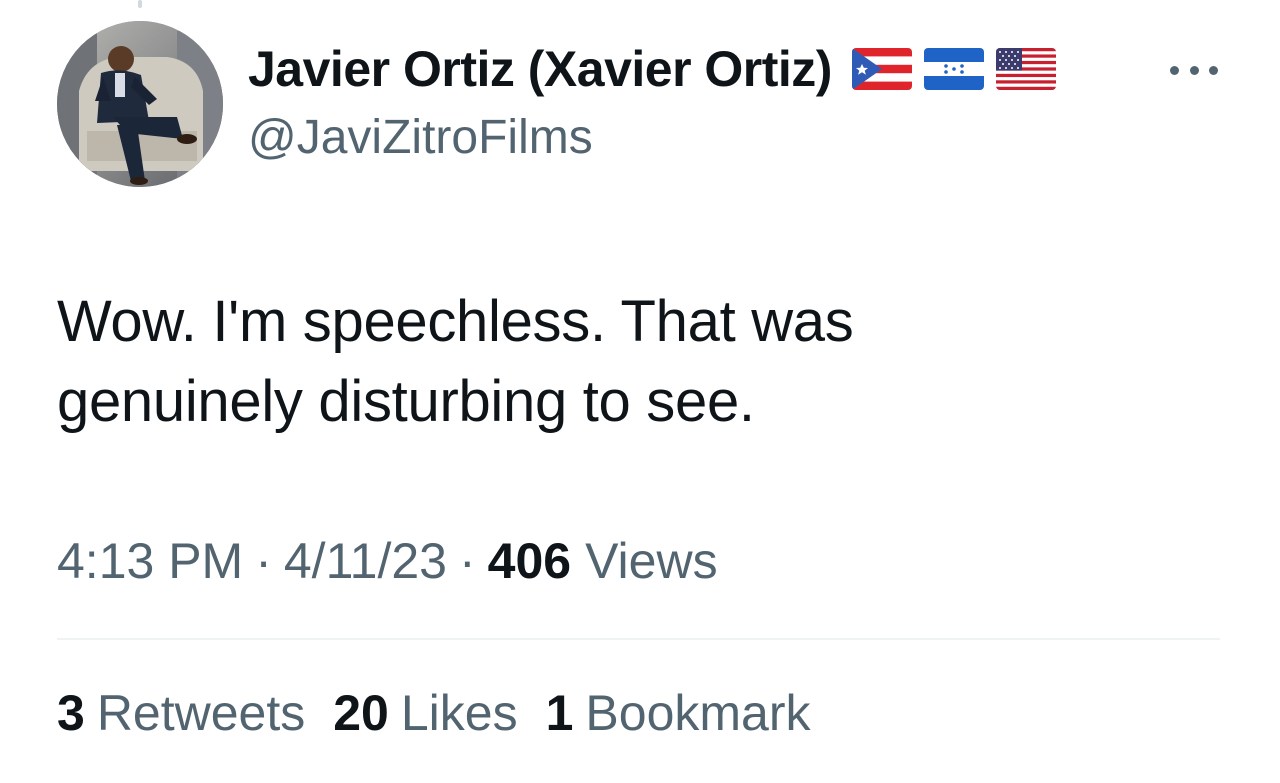 The width and height of the screenshot is (1280, 783). Describe the element at coordinates (455, 321) in the screenshot. I see `tweet-text-line: Wow. I'm speechless. That was` at that location.